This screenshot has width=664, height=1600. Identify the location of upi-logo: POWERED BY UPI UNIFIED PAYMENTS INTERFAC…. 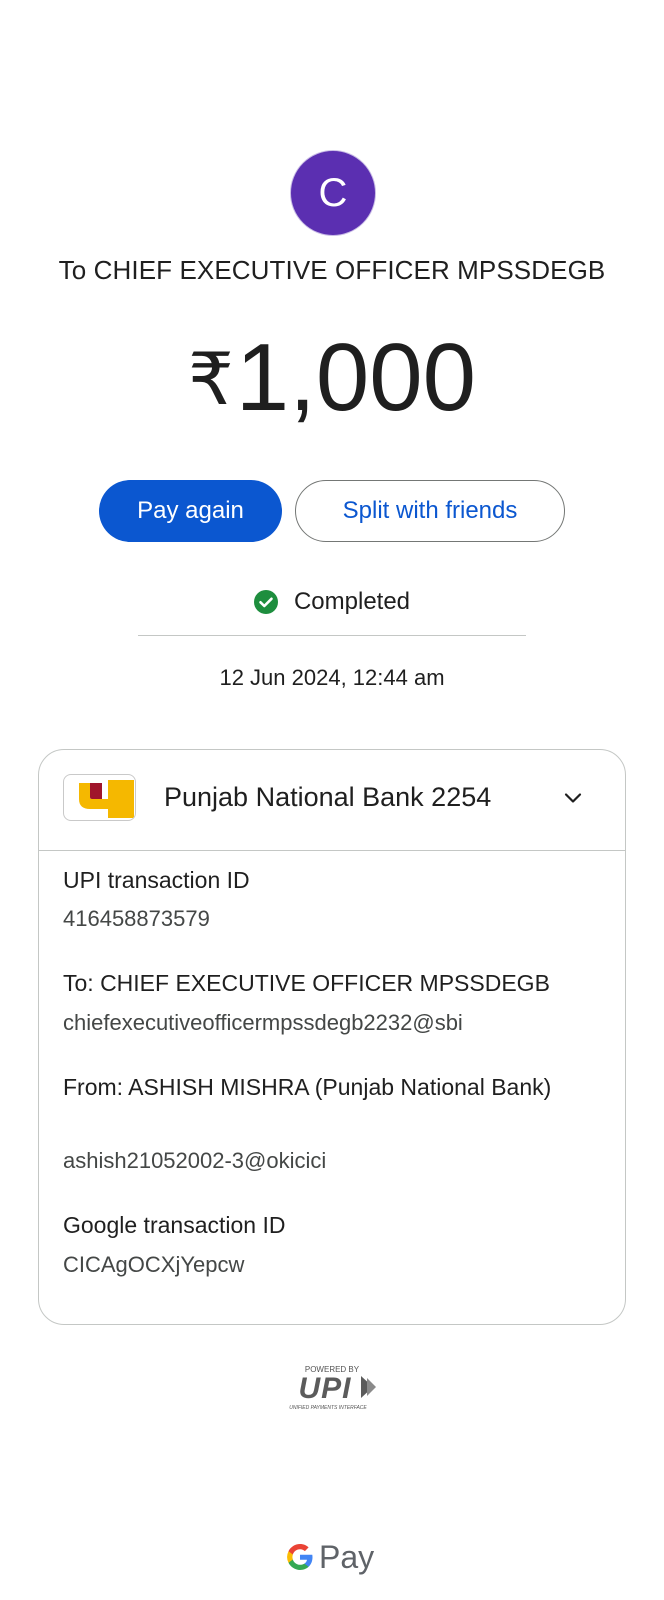
(332, 1388).